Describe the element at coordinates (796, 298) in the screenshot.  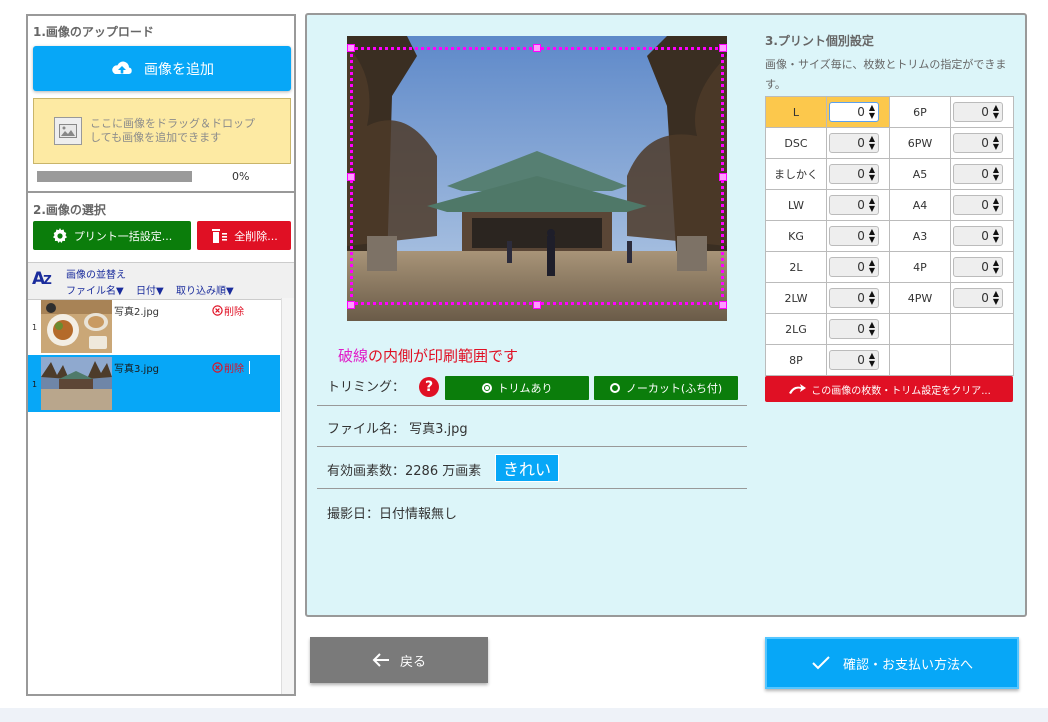
I see `print-size-label: 2LW` at that location.